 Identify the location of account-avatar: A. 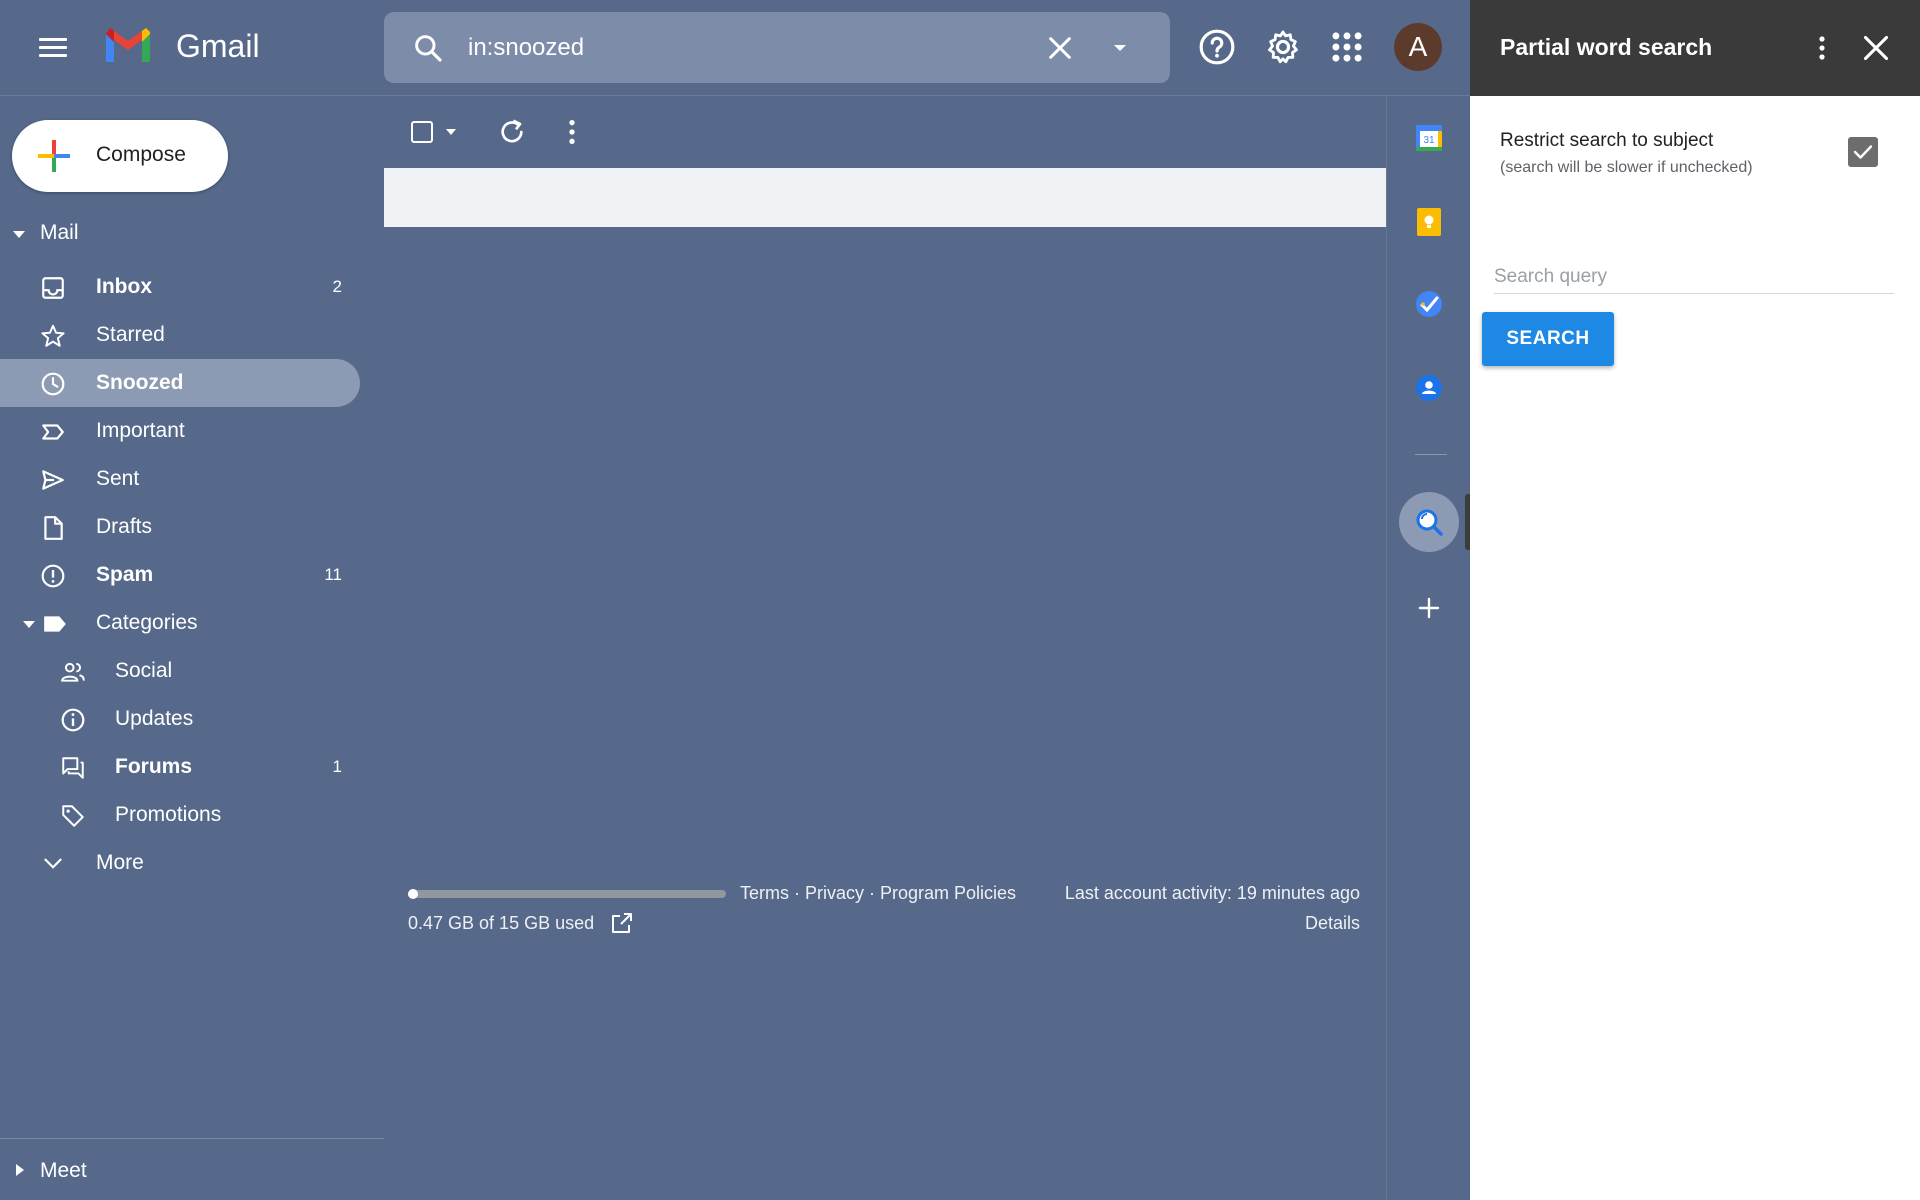
(1418, 47).